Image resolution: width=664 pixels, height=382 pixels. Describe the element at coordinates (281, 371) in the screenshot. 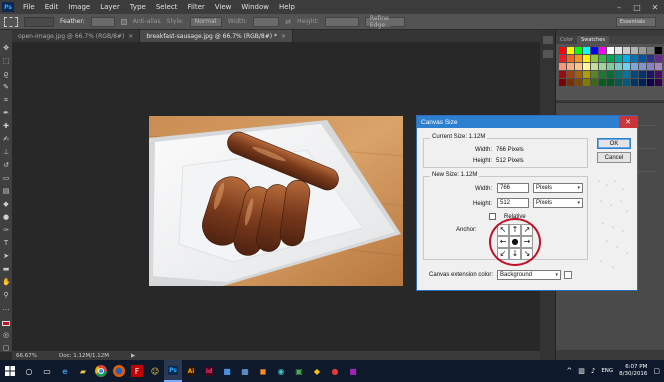

I see `teal-app-icon: ◉` at that location.